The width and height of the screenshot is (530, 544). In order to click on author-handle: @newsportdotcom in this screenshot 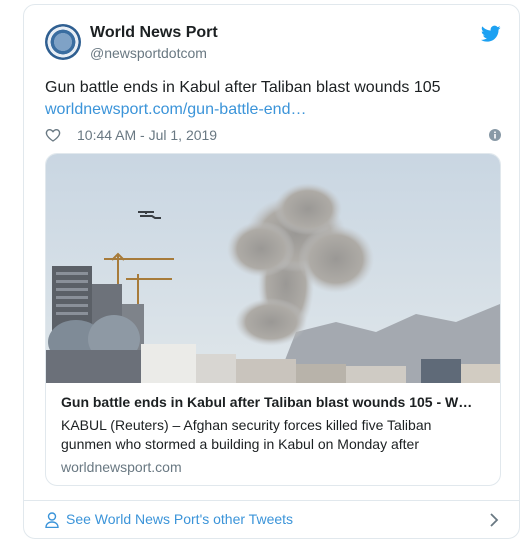, I will do `click(148, 53)`.